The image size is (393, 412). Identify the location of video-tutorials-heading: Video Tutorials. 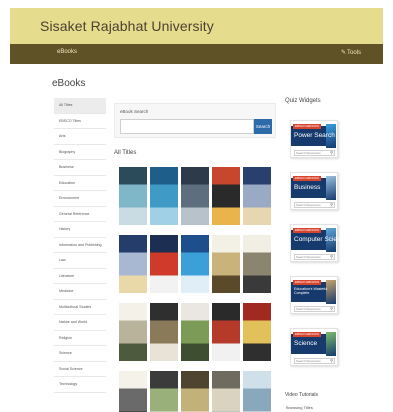
(301, 395).